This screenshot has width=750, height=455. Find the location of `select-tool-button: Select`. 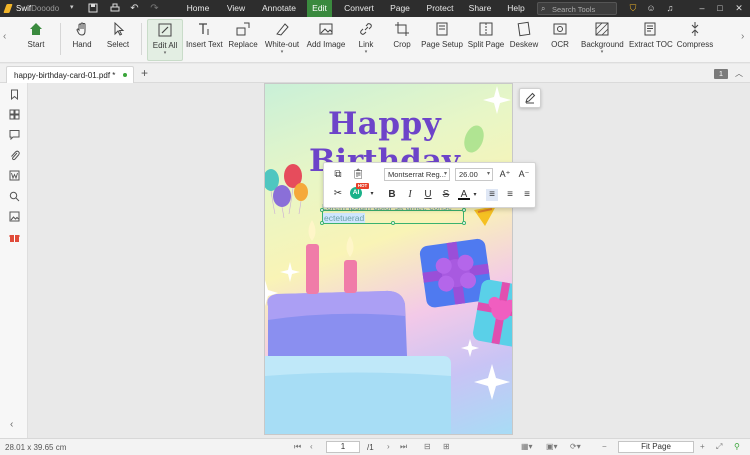

select-tool-button: Select is located at coordinates (118, 40).